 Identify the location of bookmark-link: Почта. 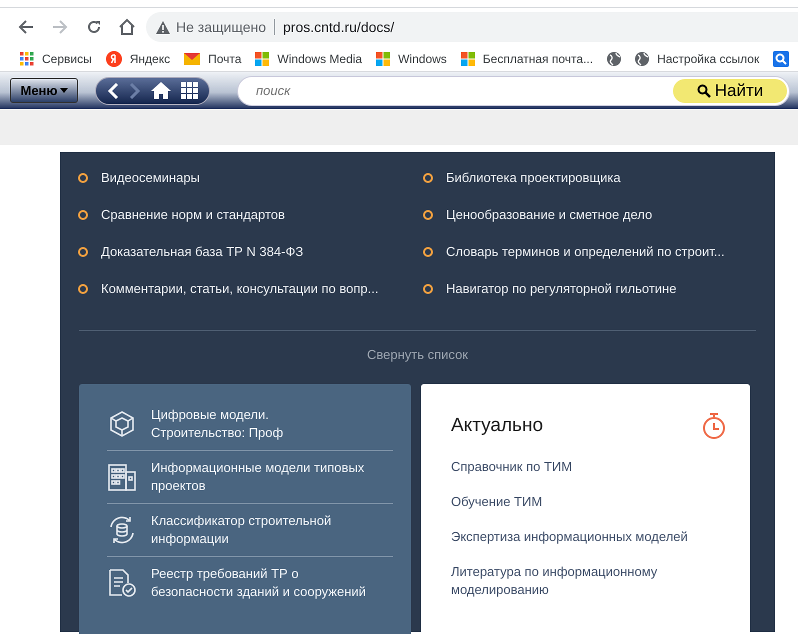
(225, 59).